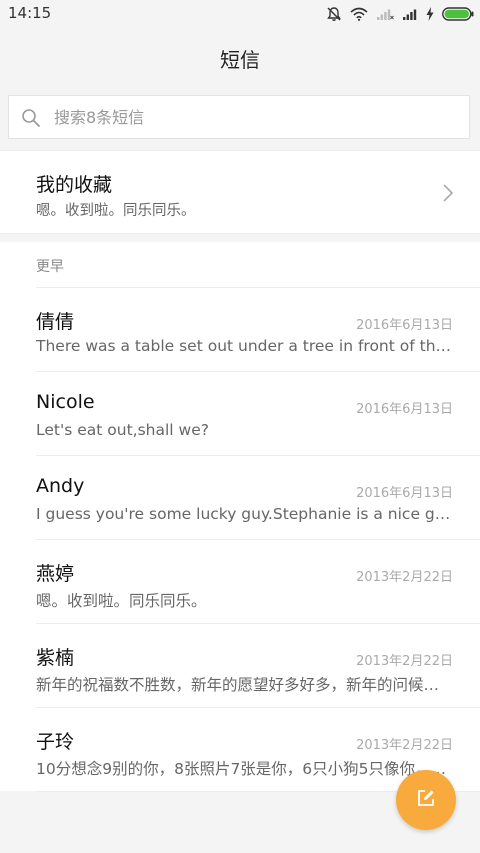  Describe the element at coordinates (55, 574) in the screenshot. I see `contact-name: 燕婷` at that location.